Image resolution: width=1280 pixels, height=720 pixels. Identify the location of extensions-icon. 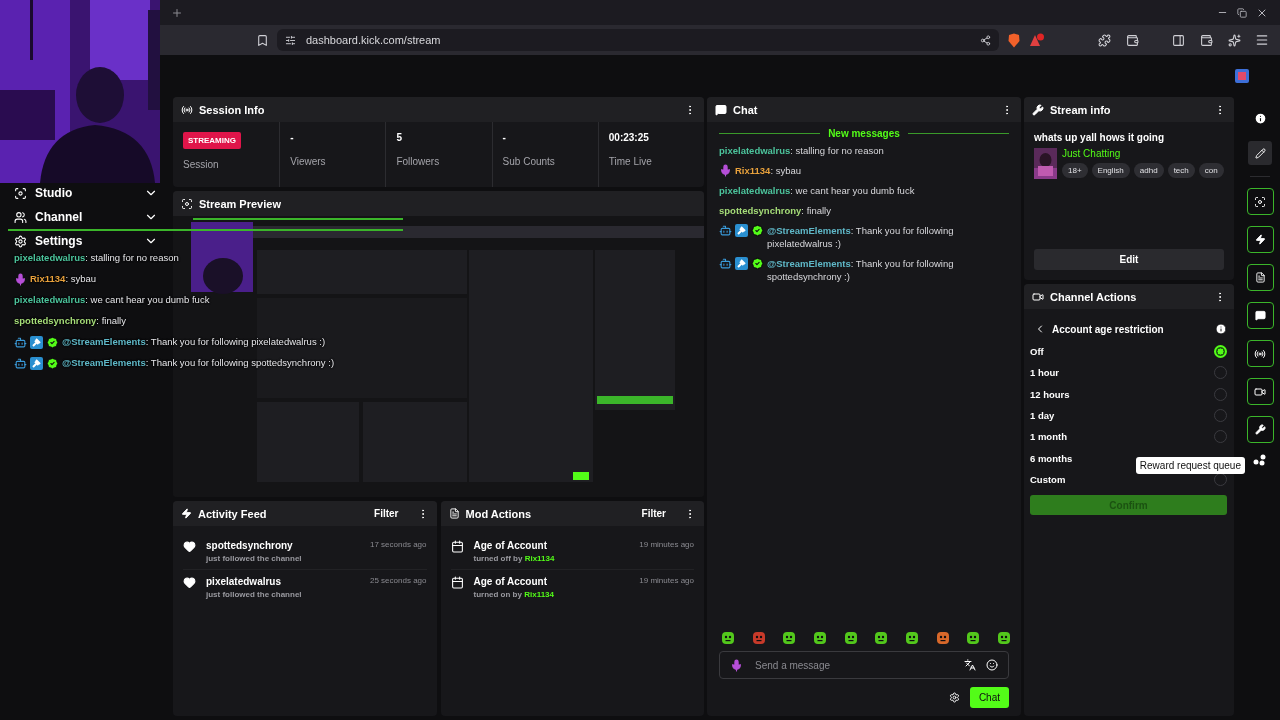
(1104, 40).